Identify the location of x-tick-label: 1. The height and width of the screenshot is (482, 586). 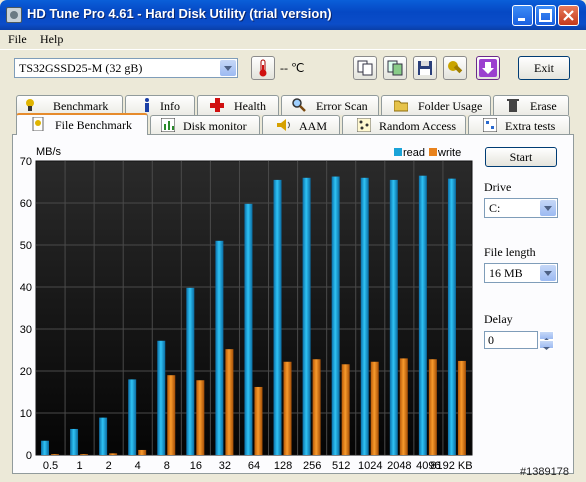
(80, 466).